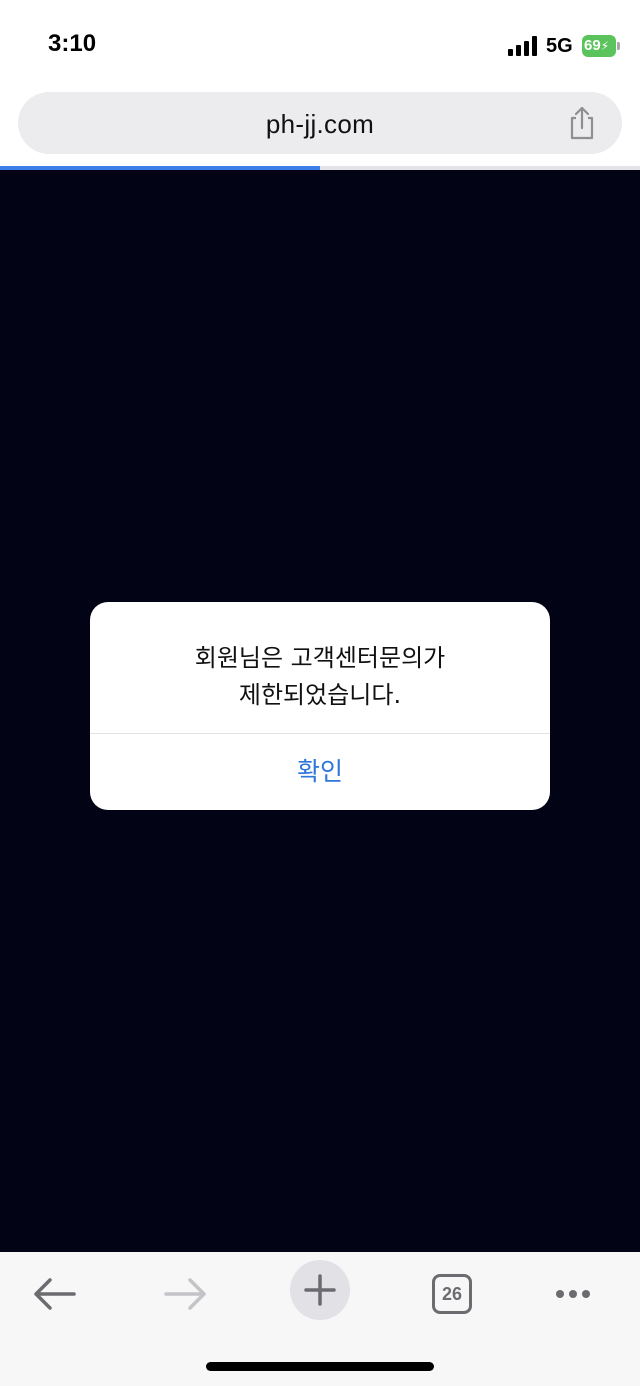 The image size is (640, 1386). I want to click on battery-indicator: 69⚡, so click(601, 46).